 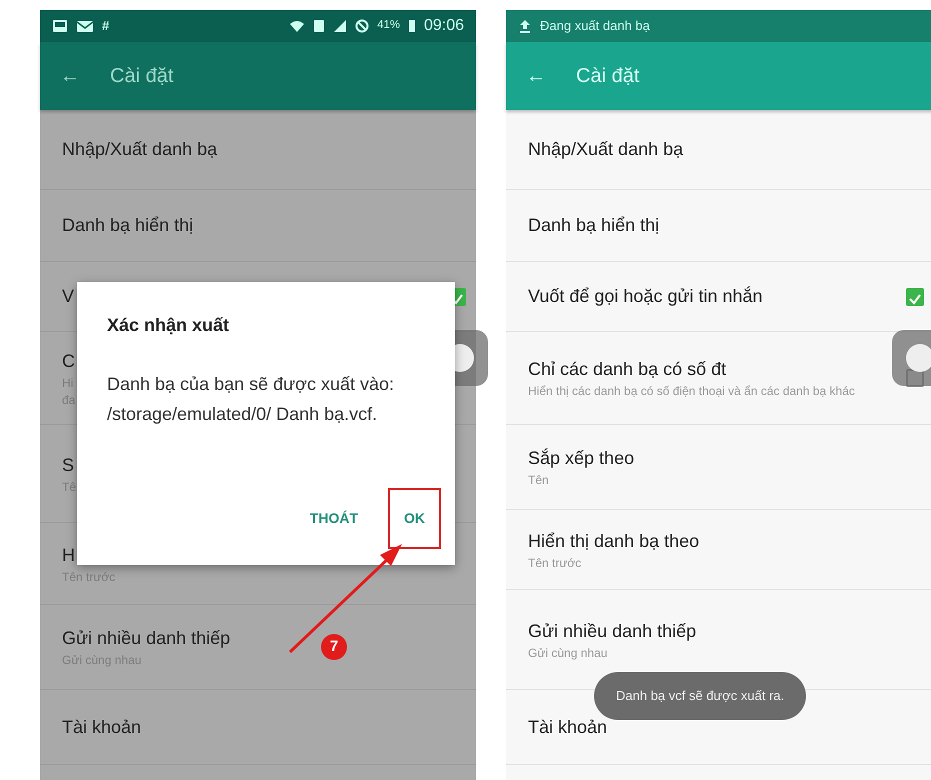 What do you see at coordinates (334, 518) in the screenshot?
I see `dialog-button: THOÁT` at bounding box center [334, 518].